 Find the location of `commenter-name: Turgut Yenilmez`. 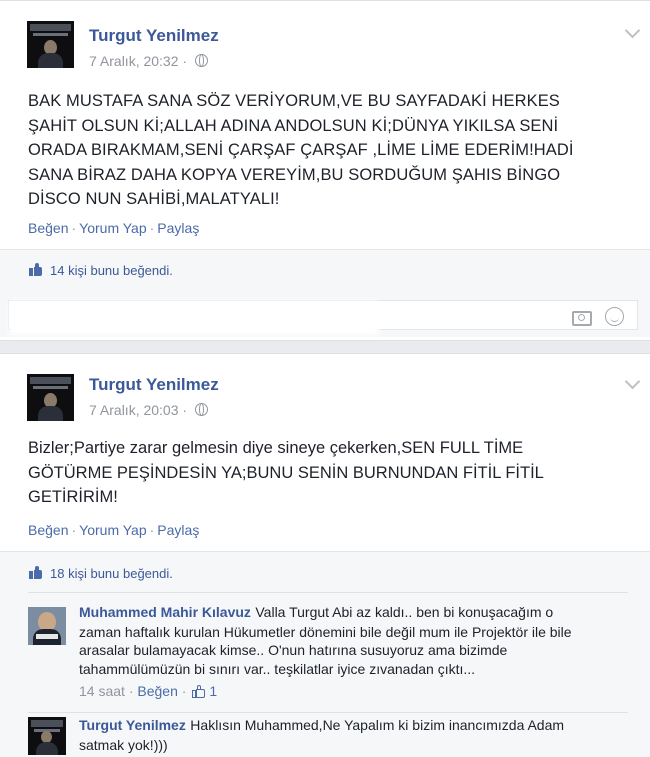

commenter-name: Turgut Yenilmez is located at coordinates (132, 725).